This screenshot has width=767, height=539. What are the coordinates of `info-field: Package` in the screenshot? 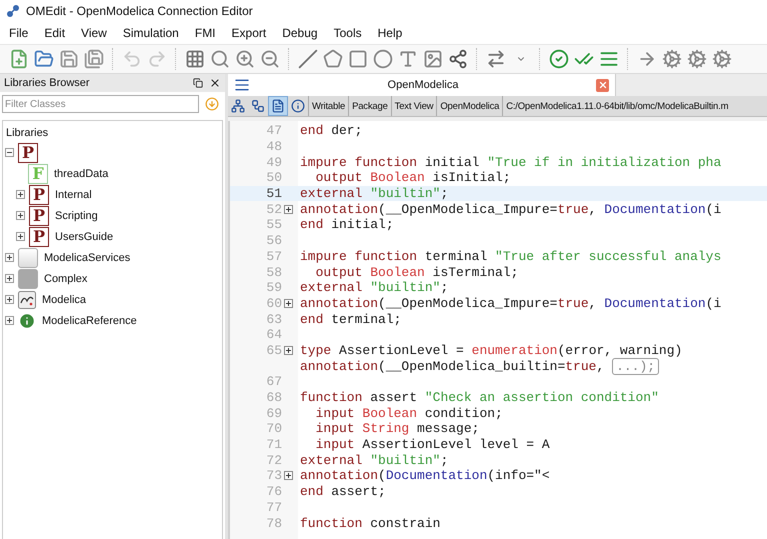 It's located at (369, 106).